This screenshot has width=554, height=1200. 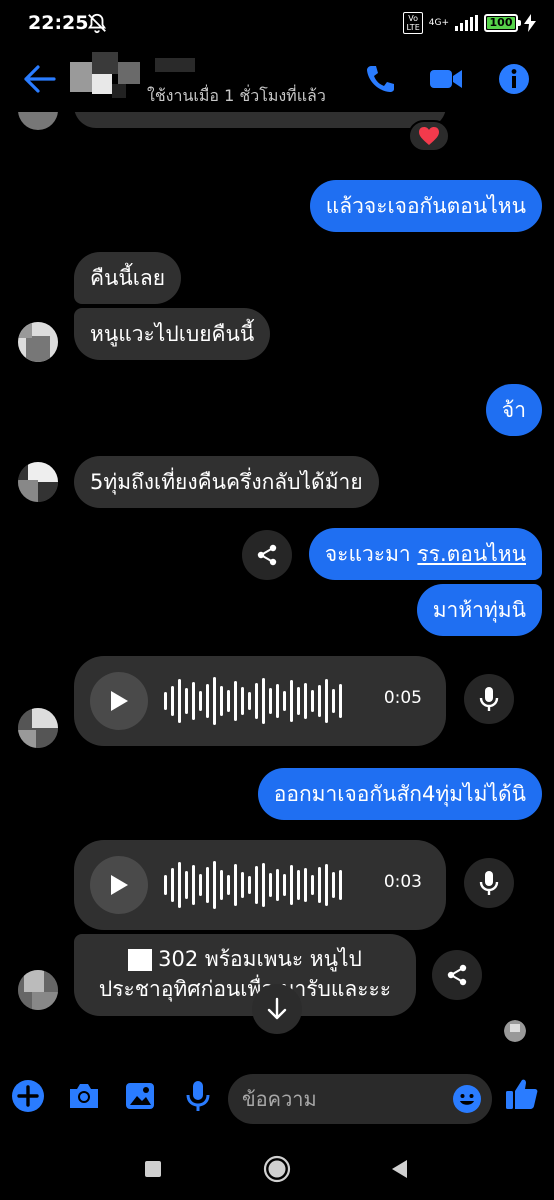 I want to click on voice-message: 0:03, so click(x=260, y=885).